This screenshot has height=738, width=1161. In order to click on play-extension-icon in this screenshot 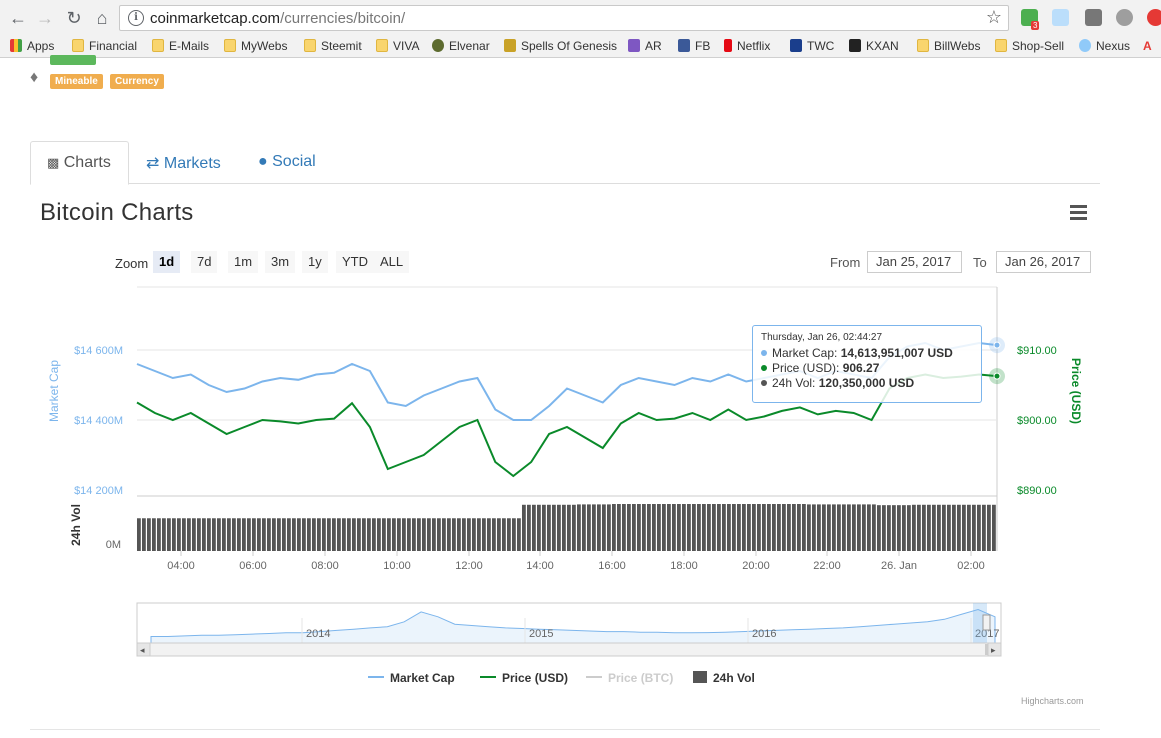, I will do `click(1154, 17)`.